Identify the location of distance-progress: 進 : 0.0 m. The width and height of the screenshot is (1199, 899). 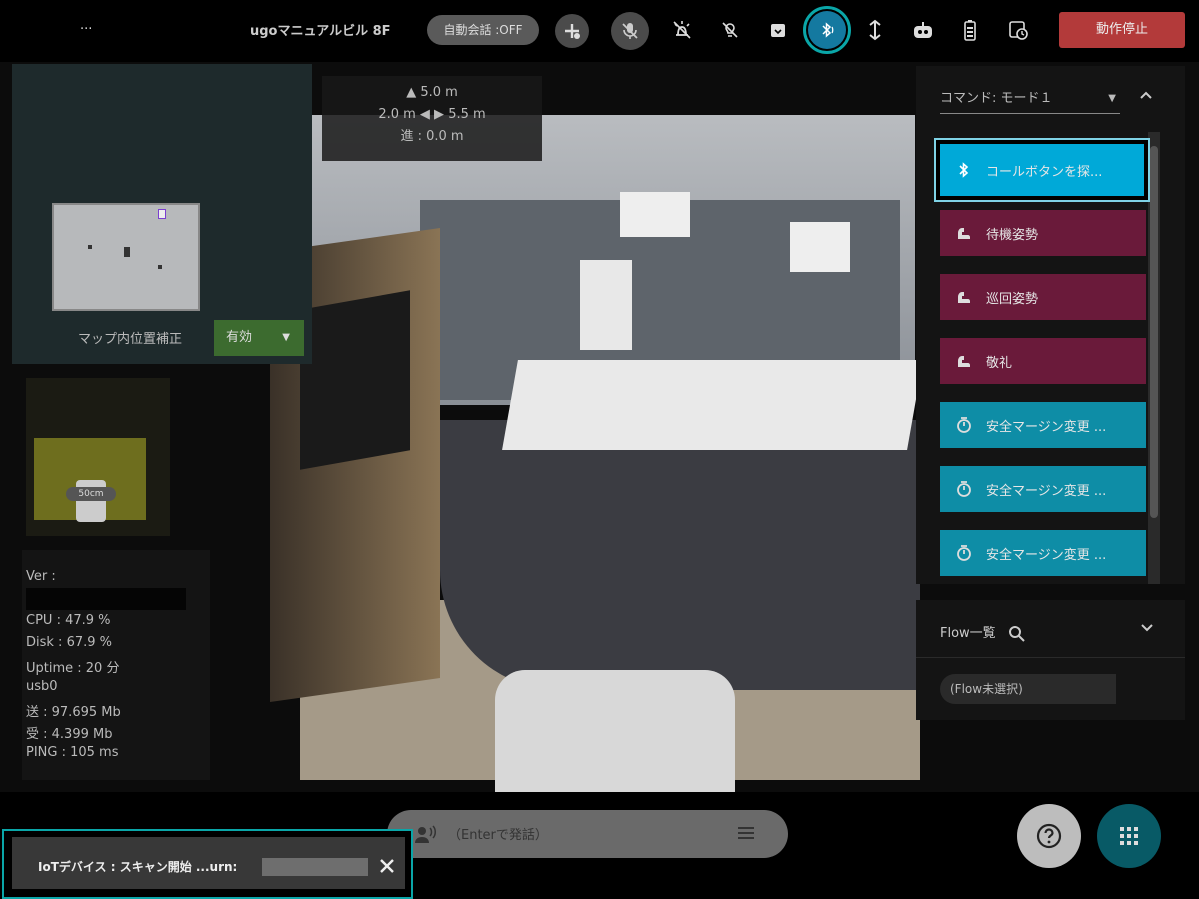
(432, 136).